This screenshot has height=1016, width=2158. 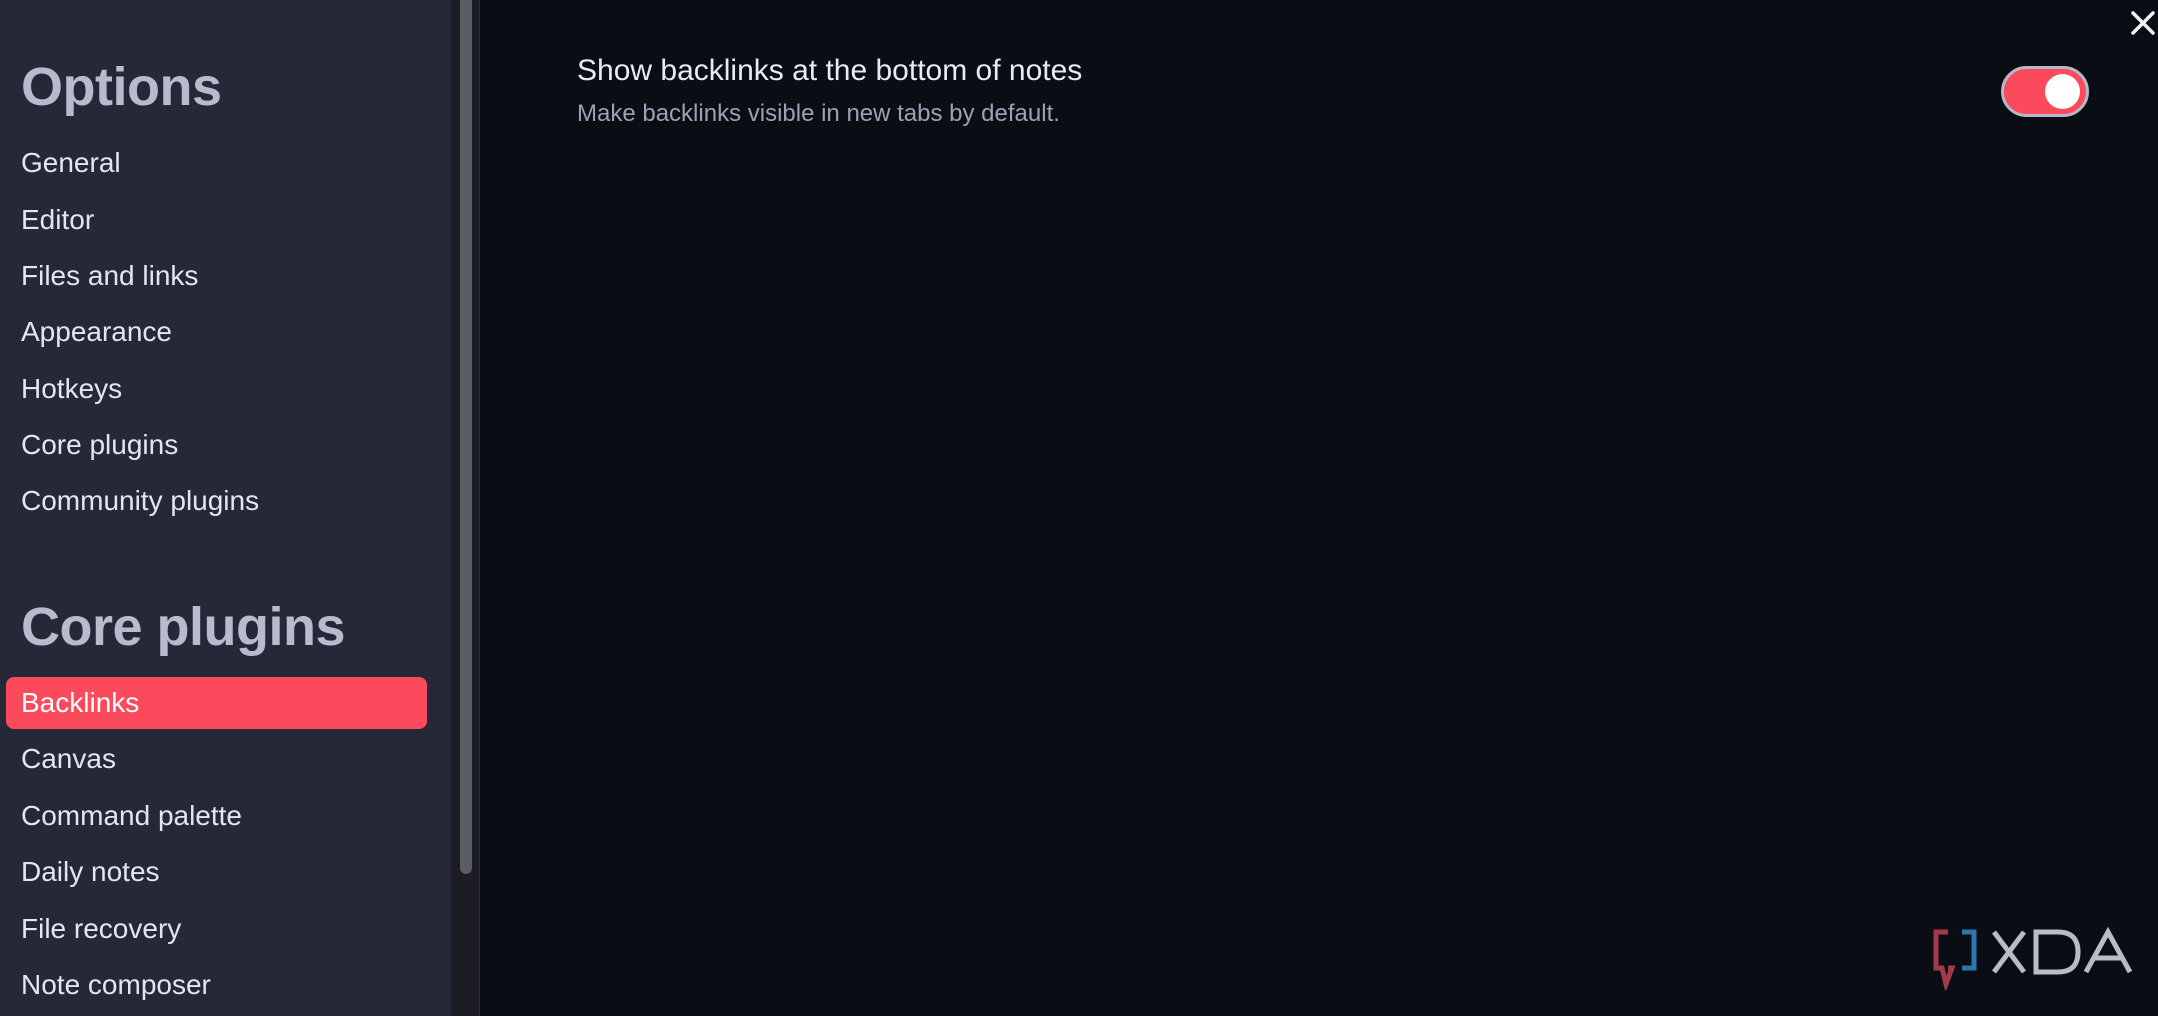 I want to click on setting-name: Show backlinks at the bottom of notes, so click(x=830, y=70).